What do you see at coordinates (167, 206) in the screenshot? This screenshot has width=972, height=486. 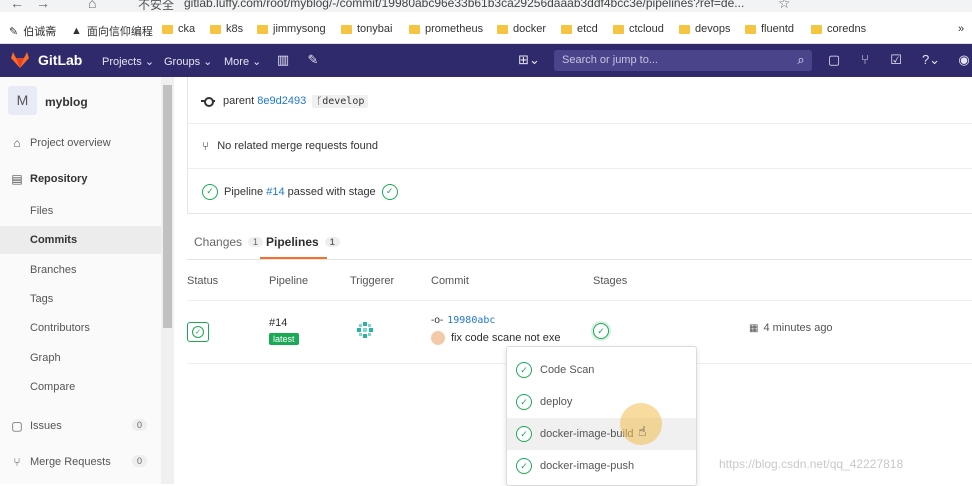 I see `scrollbar-thumb` at bounding box center [167, 206].